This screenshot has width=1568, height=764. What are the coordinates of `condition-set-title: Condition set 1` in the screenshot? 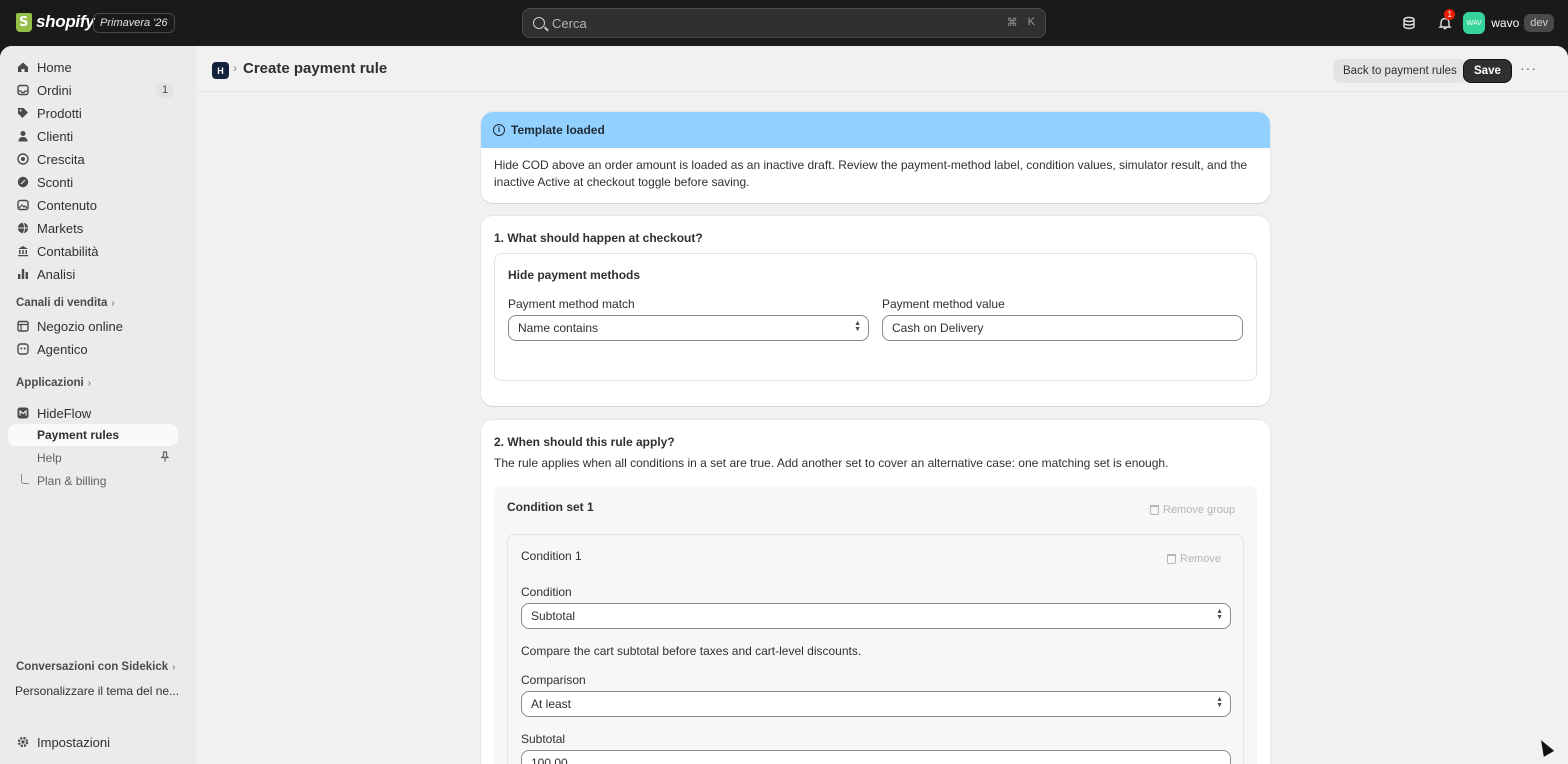 It's located at (550, 507).